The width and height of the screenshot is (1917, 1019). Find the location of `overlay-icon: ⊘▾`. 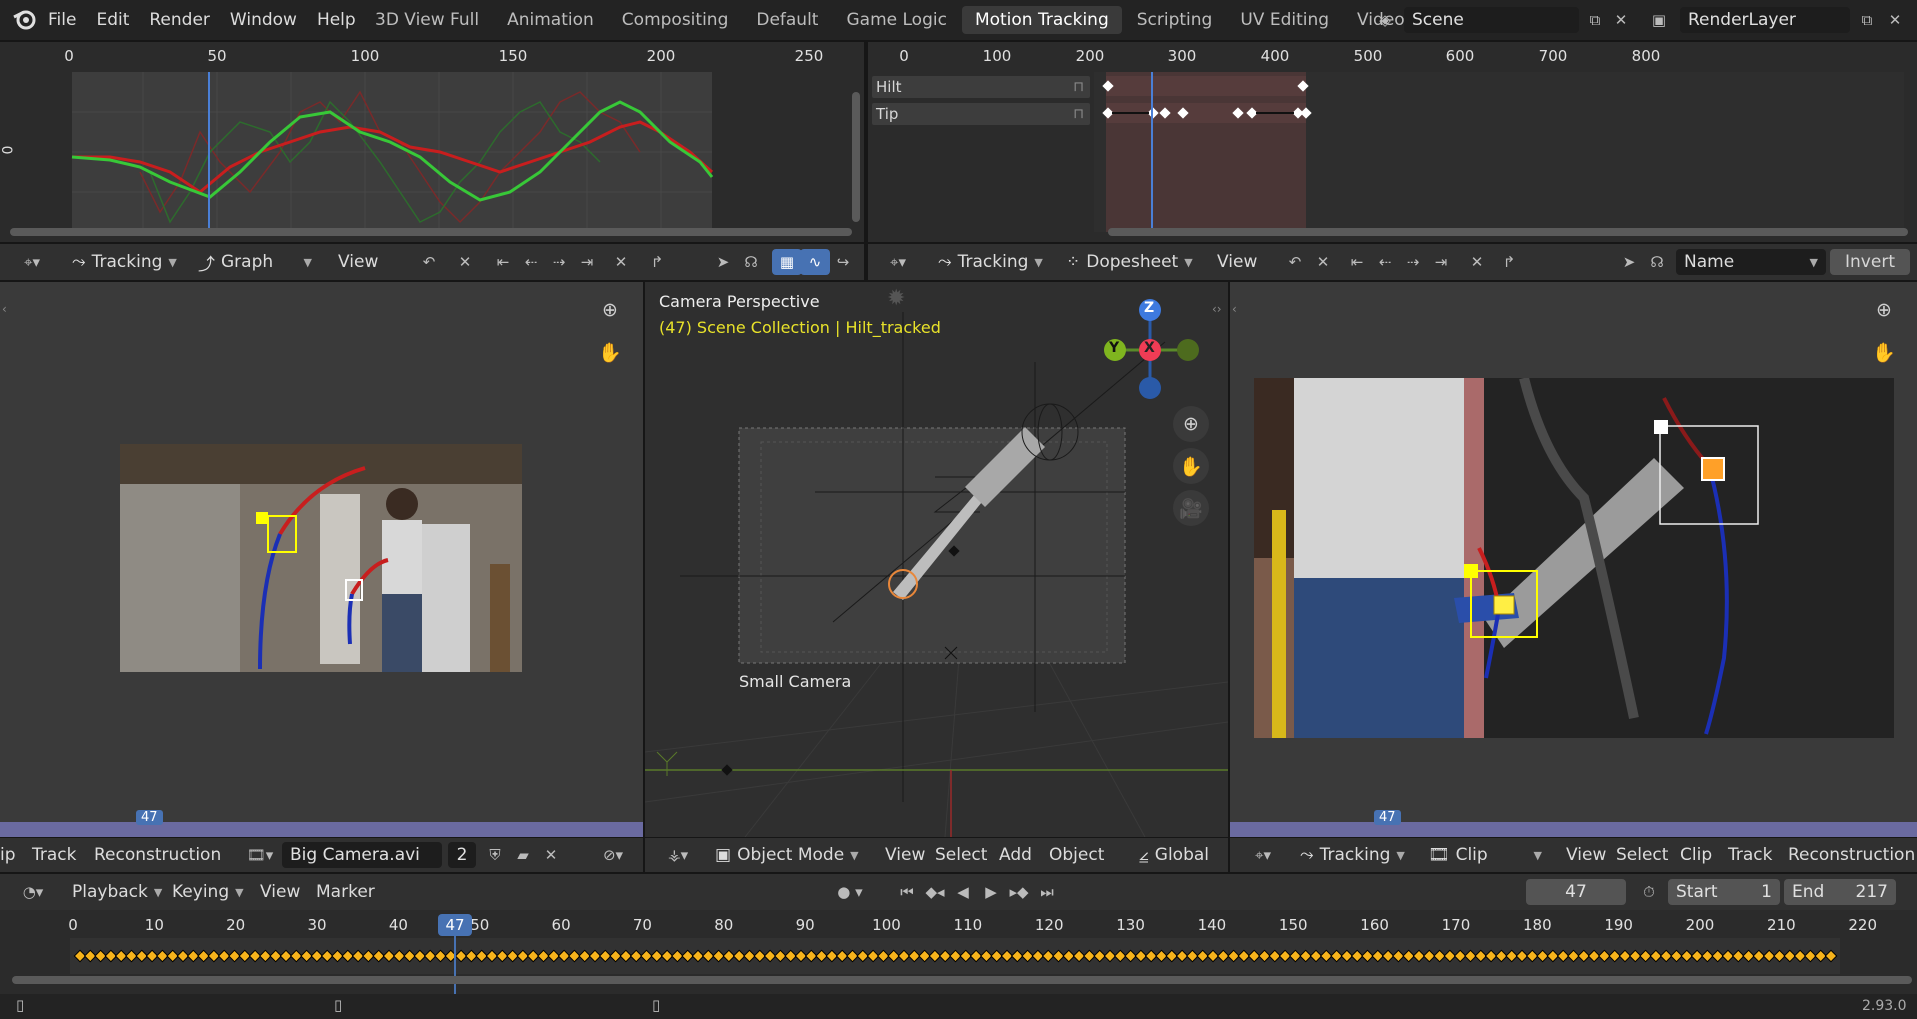

overlay-icon: ⊘▾ is located at coordinates (613, 855).